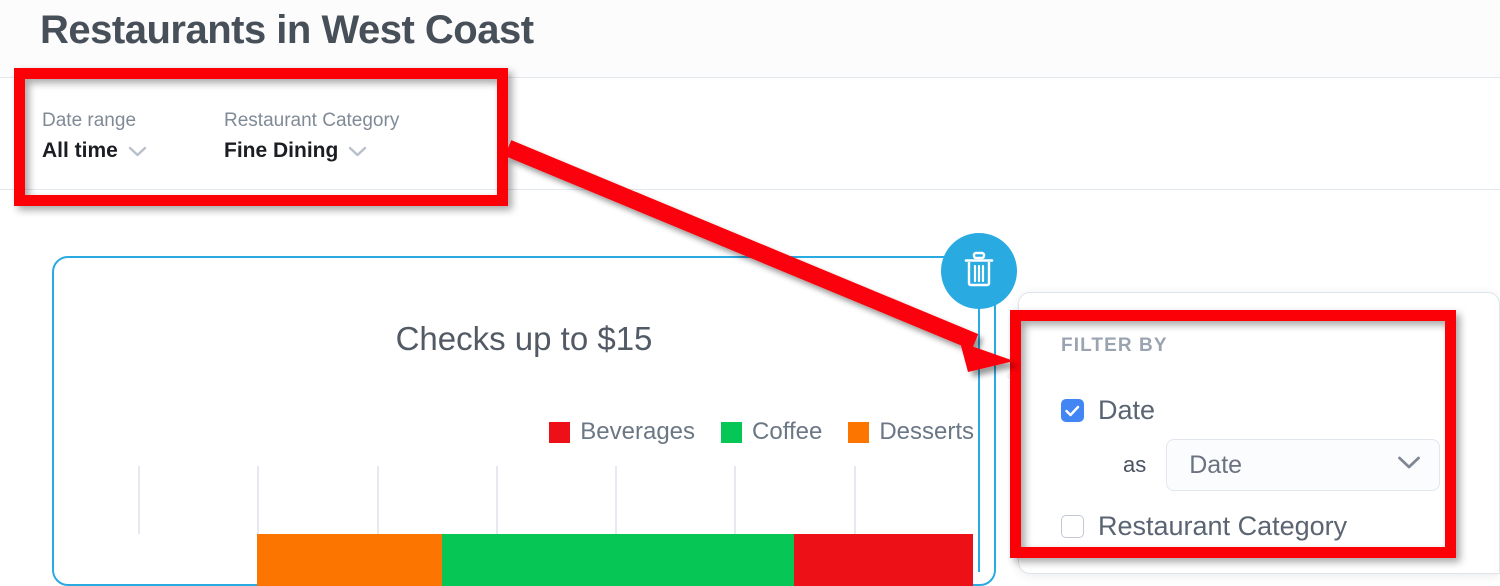 This screenshot has height=586, width=1500. What do you see at coordinates (80, 150) in the screenshot?
I see `filter-value-date-range: All time` at bounding box center [80, 150].